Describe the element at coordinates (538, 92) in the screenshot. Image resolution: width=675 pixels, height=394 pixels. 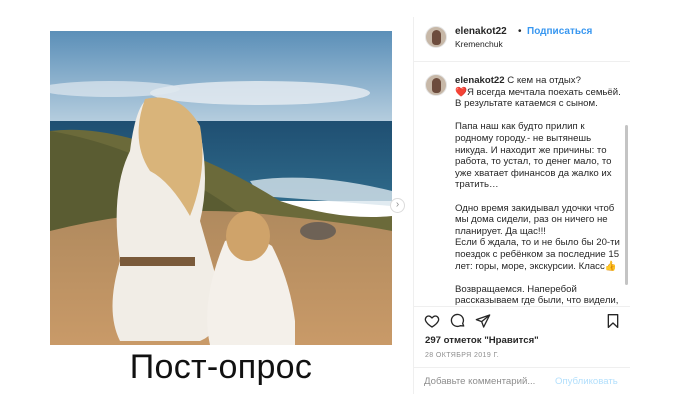
I see `caption-line: ❤️Я всегда мечтала поехать семьёй.` at that location.